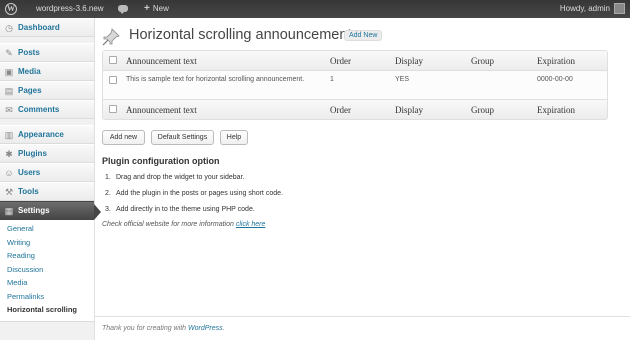 This screenshot has width=630, height=340. I want to click on sidebar-item-pages: ▤ Pages, so click(47, 90).